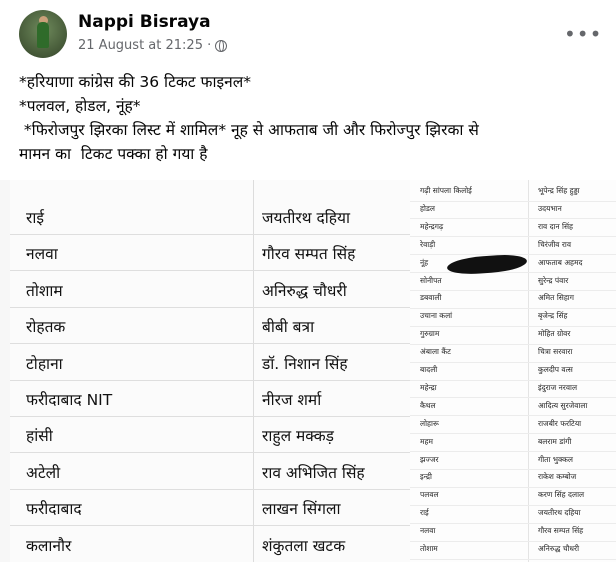 The width and height of the screenshot is (616, 562). Describe the element at coordinates (559, 190) in the screenshot. I see `candidate-cell: भूपेन्द्र सिंह हुड्डा` at that location.